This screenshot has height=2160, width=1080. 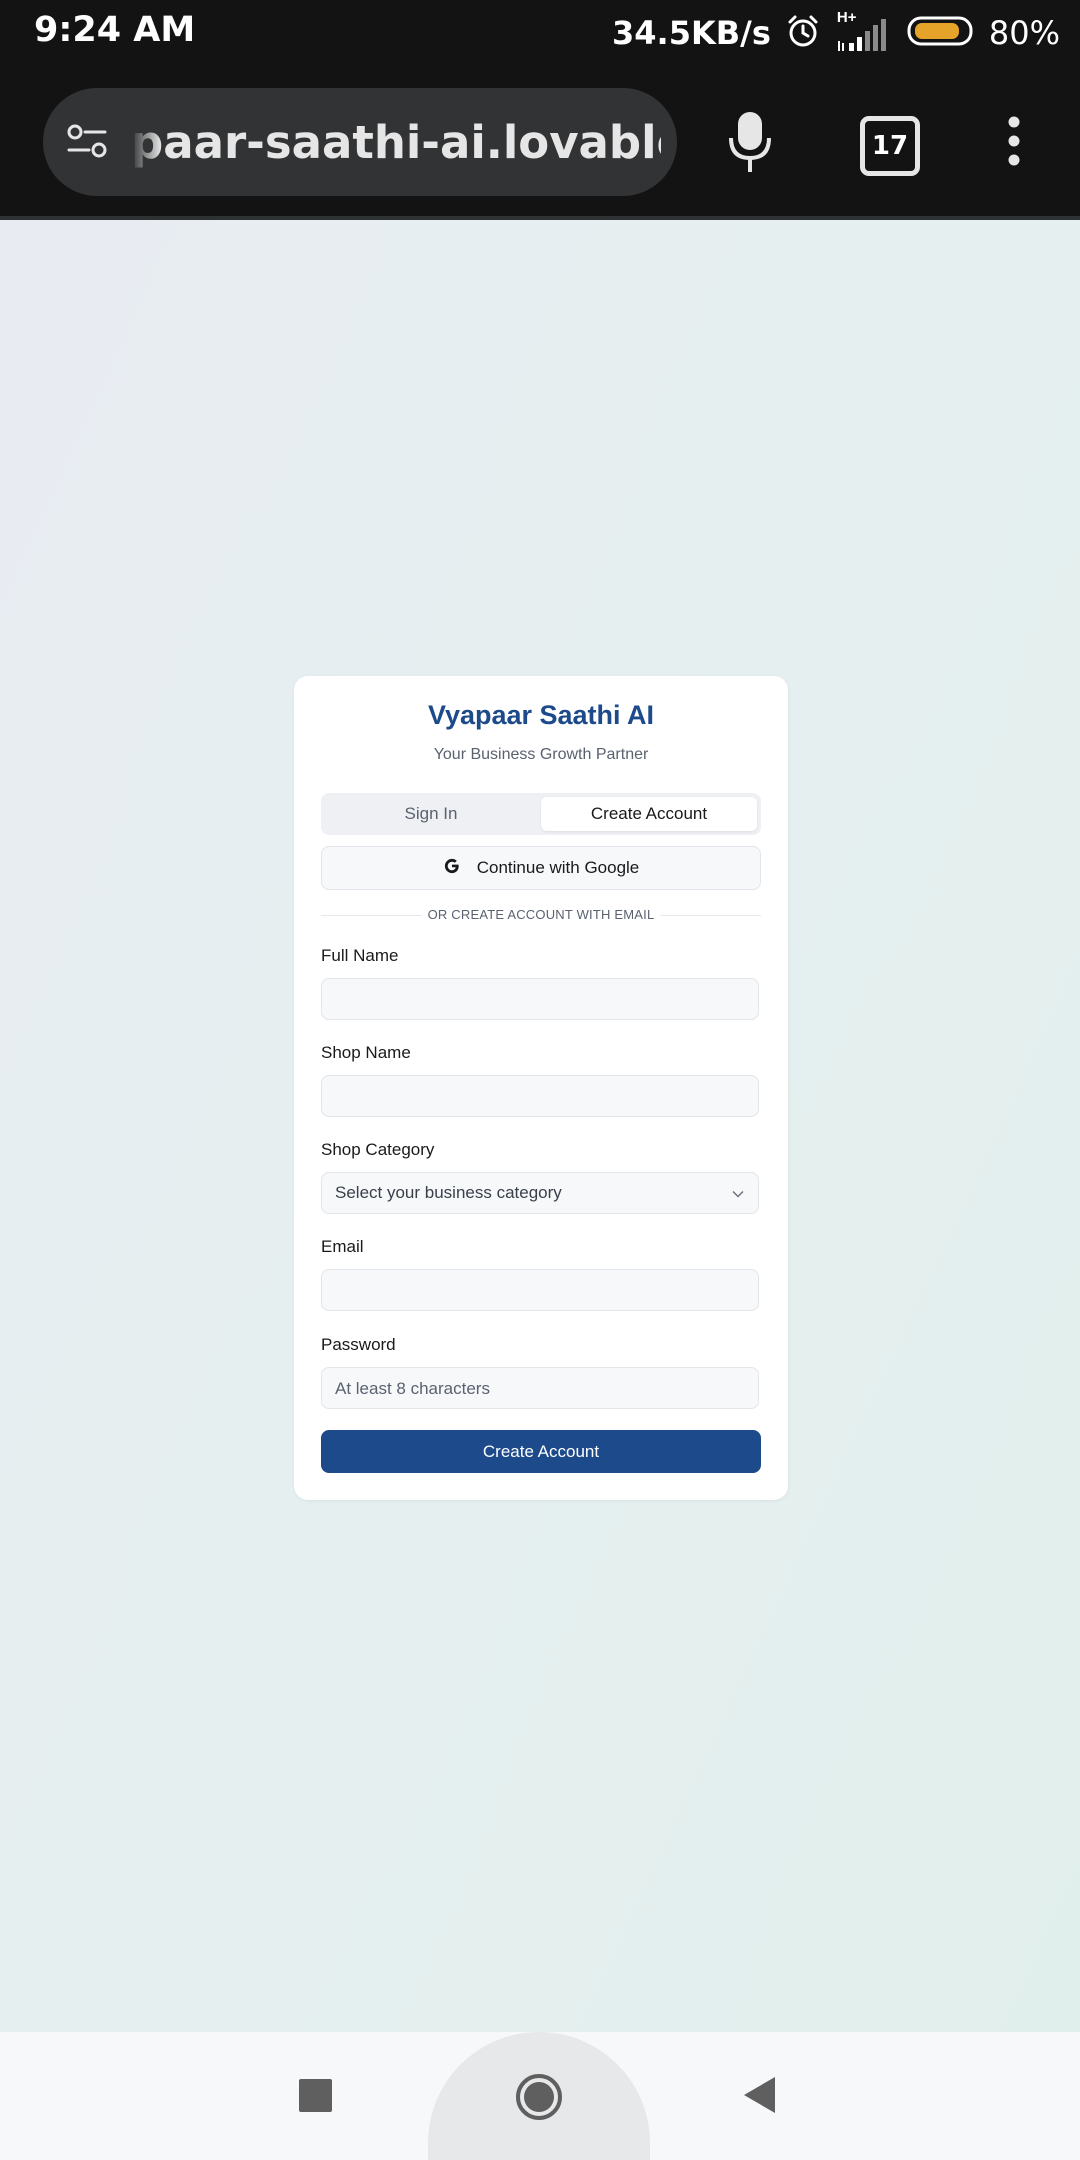 What do you see at coordinates (691, 33) in the screenshot?
I see `network-speed: 34.5KB/s` at bounding box center [691, 33].